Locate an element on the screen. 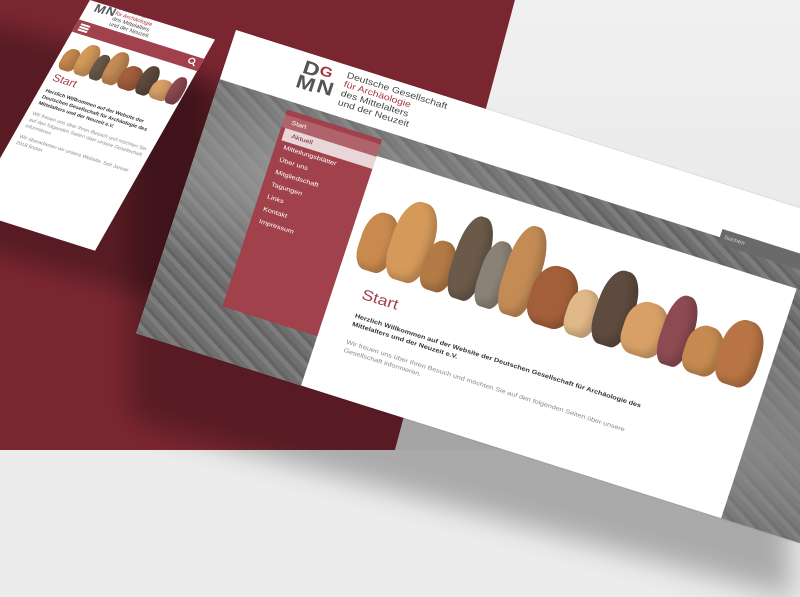 The image size is (800, 597). pottery-vessel is located at coordinates (740, 353).